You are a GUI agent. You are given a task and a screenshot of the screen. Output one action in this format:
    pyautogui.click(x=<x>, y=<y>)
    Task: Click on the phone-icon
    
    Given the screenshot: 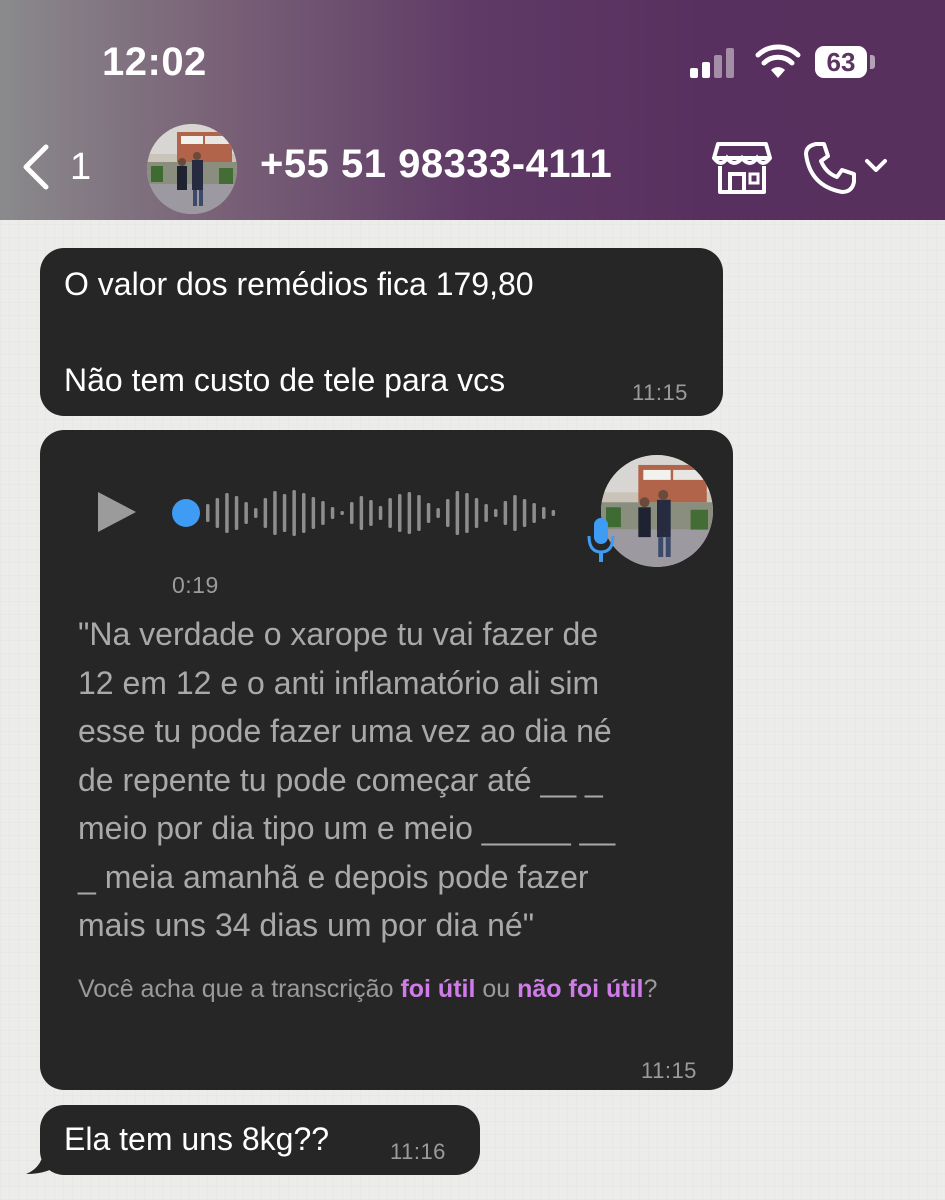 What is the action you would take?
    pyautogui.click(x=830, y=168)
    